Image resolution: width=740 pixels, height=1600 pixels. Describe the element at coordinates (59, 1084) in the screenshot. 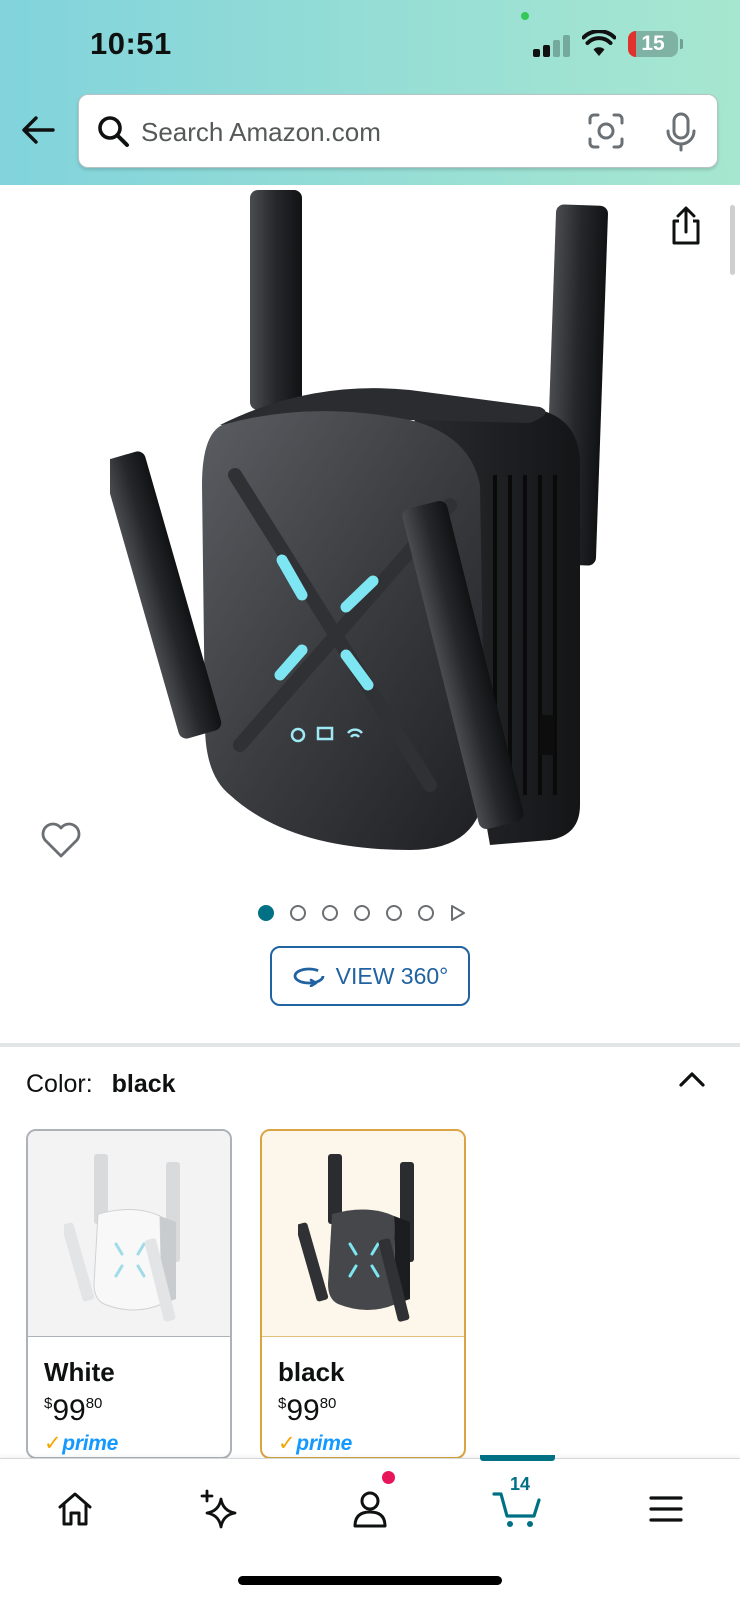

I see `color-label: Color:` at that location.